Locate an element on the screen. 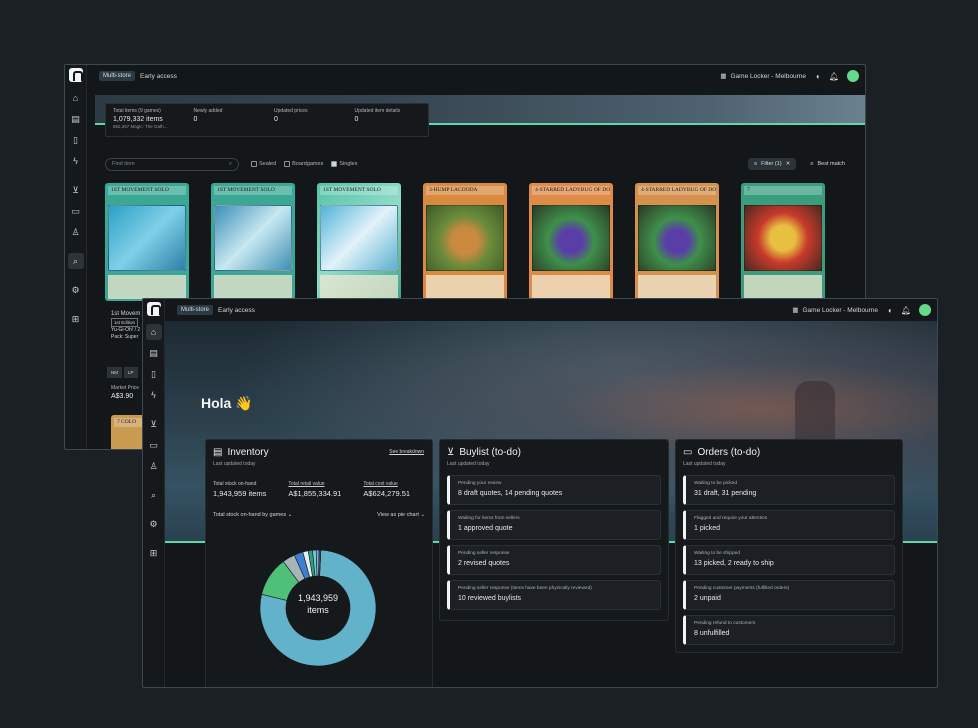 Image resolution: width=978 pixels, height=728 pixels. view-toggle-dropdown: View as pie chart ⌄ is located at coordinates (401, 515).